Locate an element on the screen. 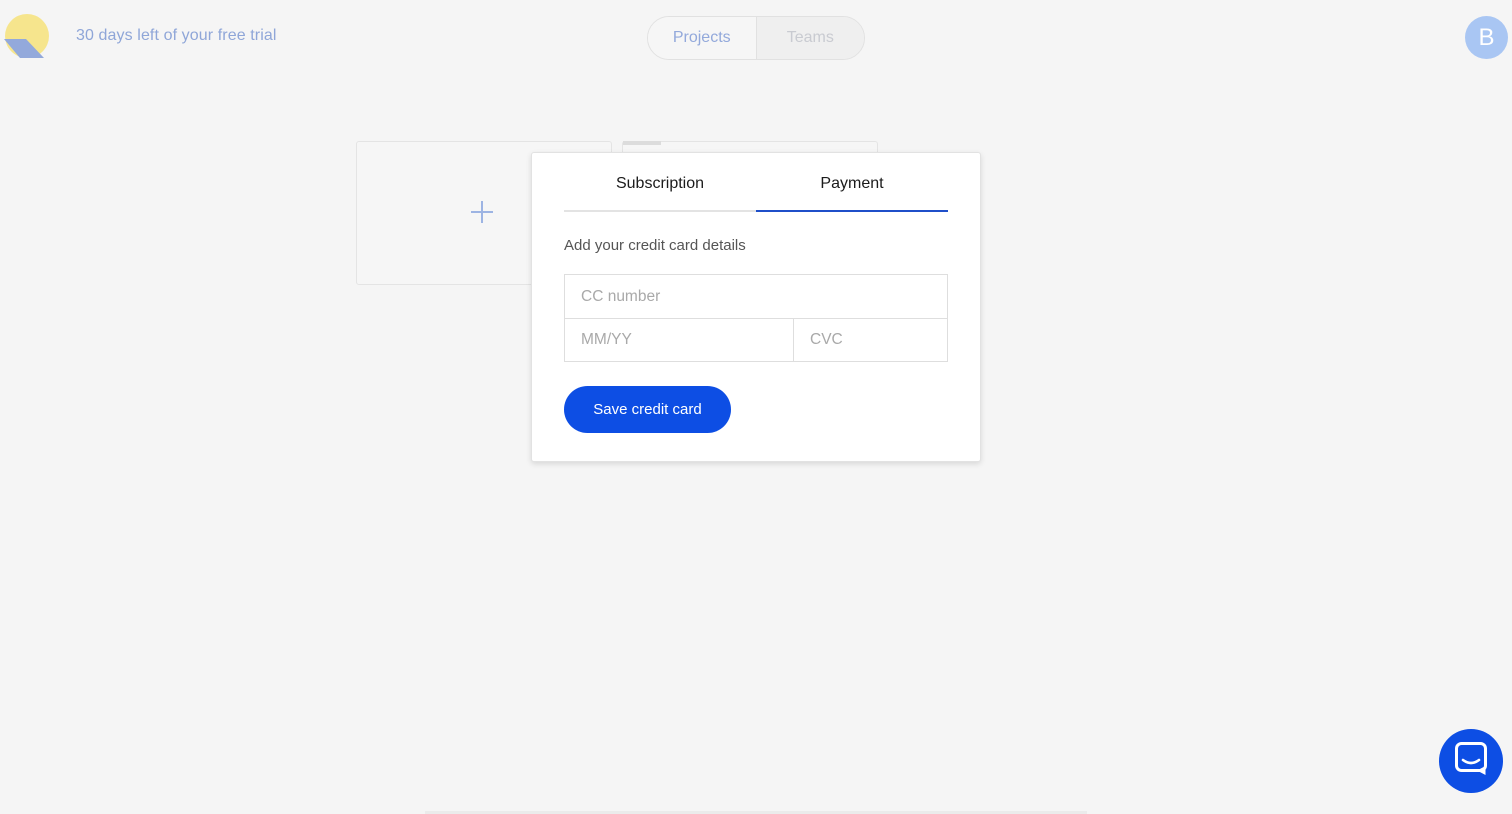 The width and height of the screenshot is (1512, 814). billing-tabs: Subscription Payment is located at coordinates (756, 182).